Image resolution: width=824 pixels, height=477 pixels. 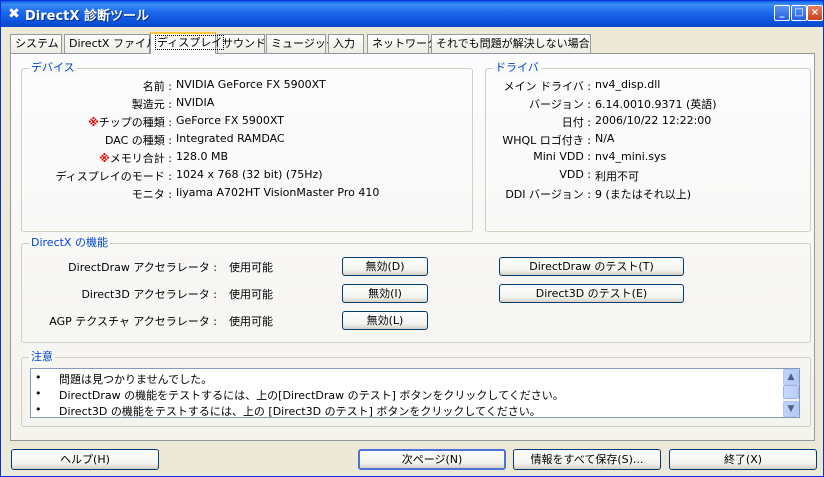 I want to click on driver-minivdd-value: nv4_mini.sys, so click(x=631, y=156).